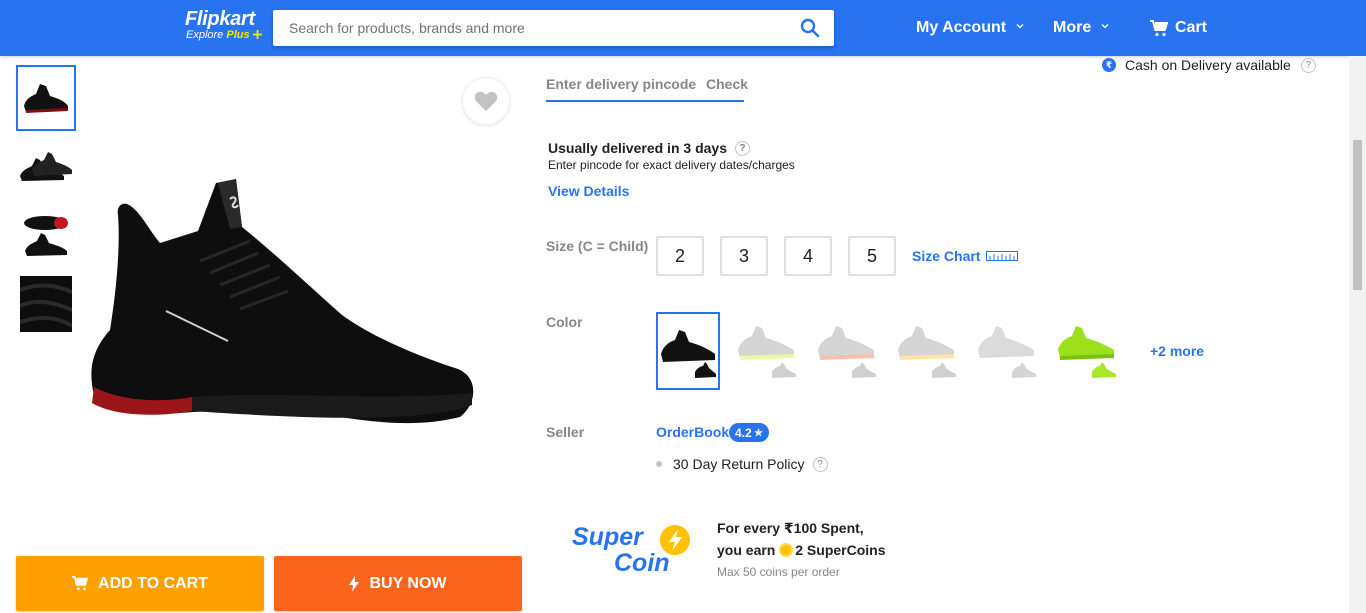 This screenshot has height=613, width=1366. Describe the element at coordinates (946, 256) in the screenshot. I see `size-chart-label: Size Chart` at that location.